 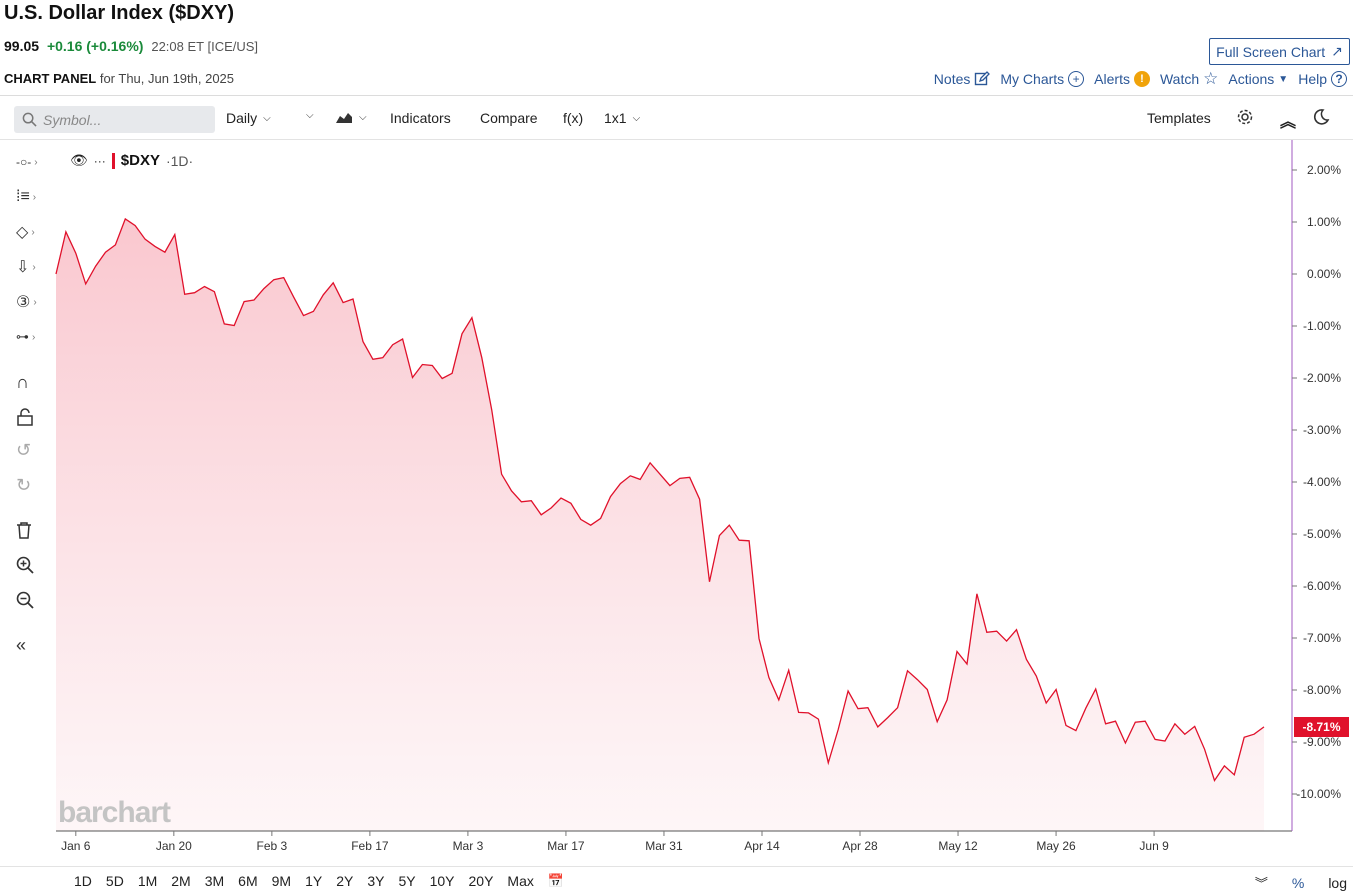 I want to click on full-screen-chart-button: Full Screen Chart ↗, so click(x=1279, y=51).